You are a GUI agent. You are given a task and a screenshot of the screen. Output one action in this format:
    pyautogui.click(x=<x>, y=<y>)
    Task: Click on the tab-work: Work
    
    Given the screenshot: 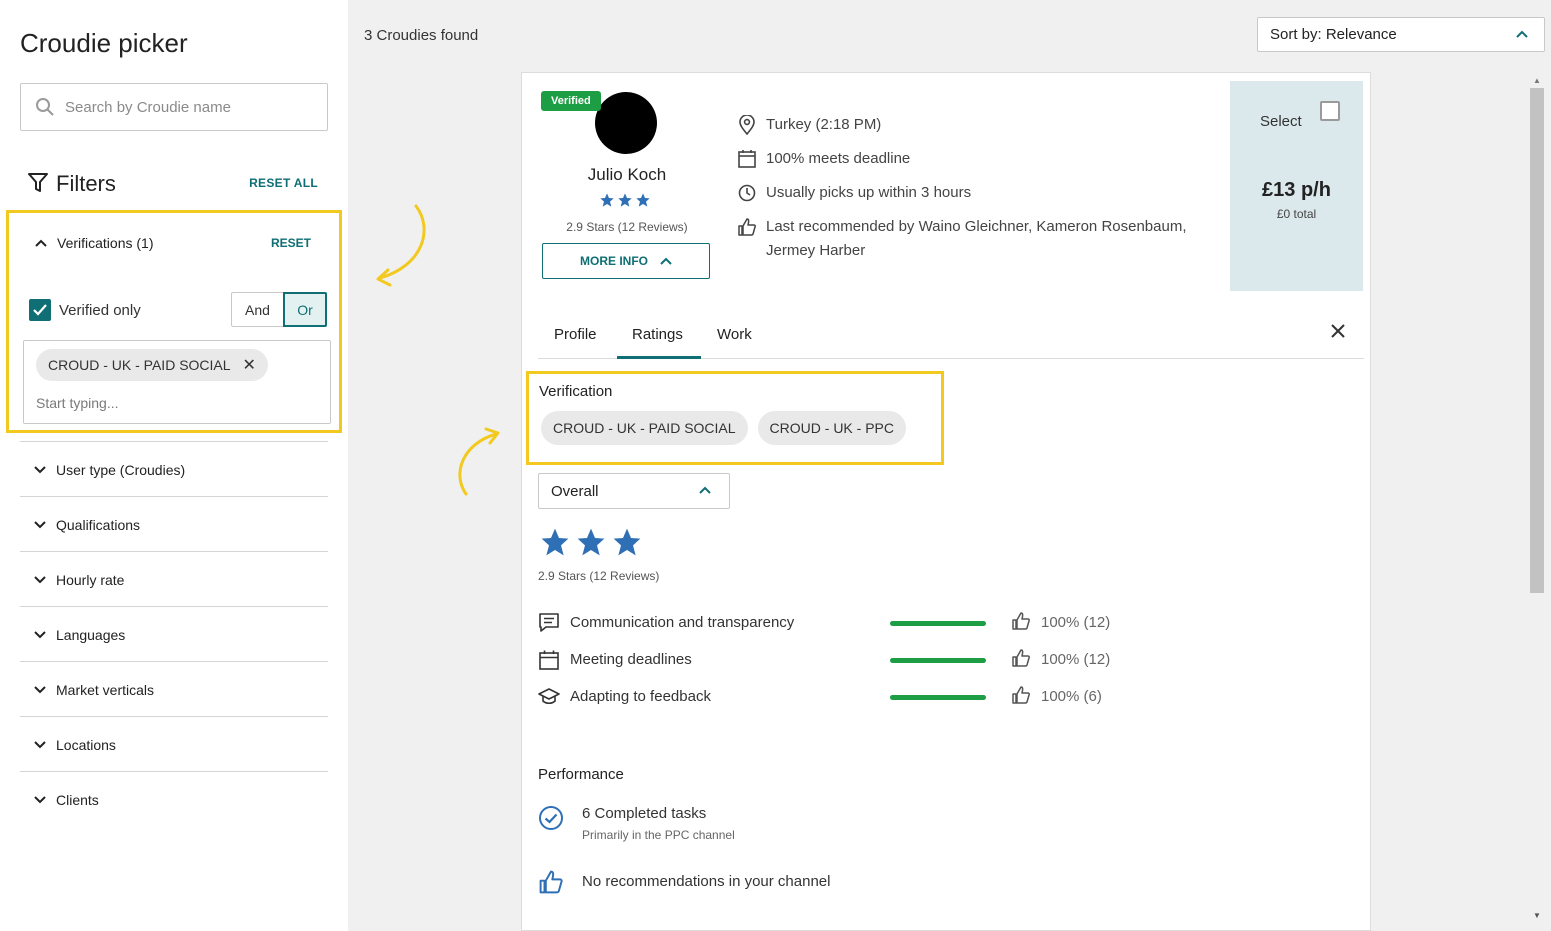 What is the action you would take?
    pyautogui.click(x=734, y=334)
    